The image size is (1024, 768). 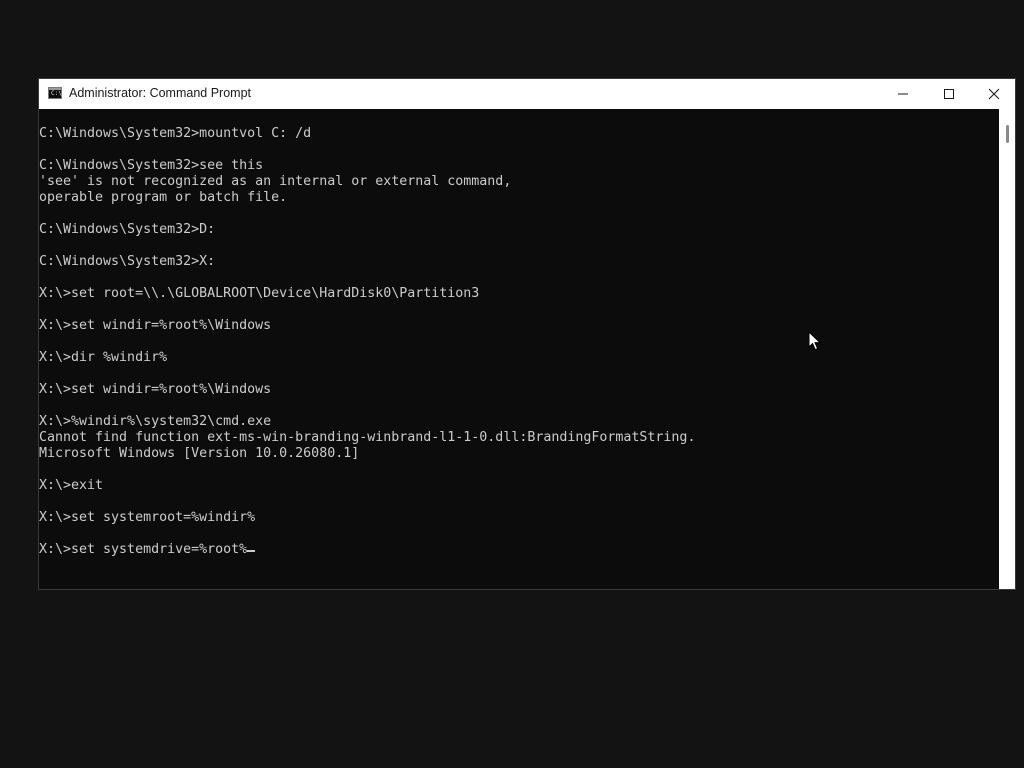 What do you see at coordinates (155, 421) in the screenshot?
I see `console-line: X:\>%windir%\system32\cmd.exe` at bounding box center [155, 421].